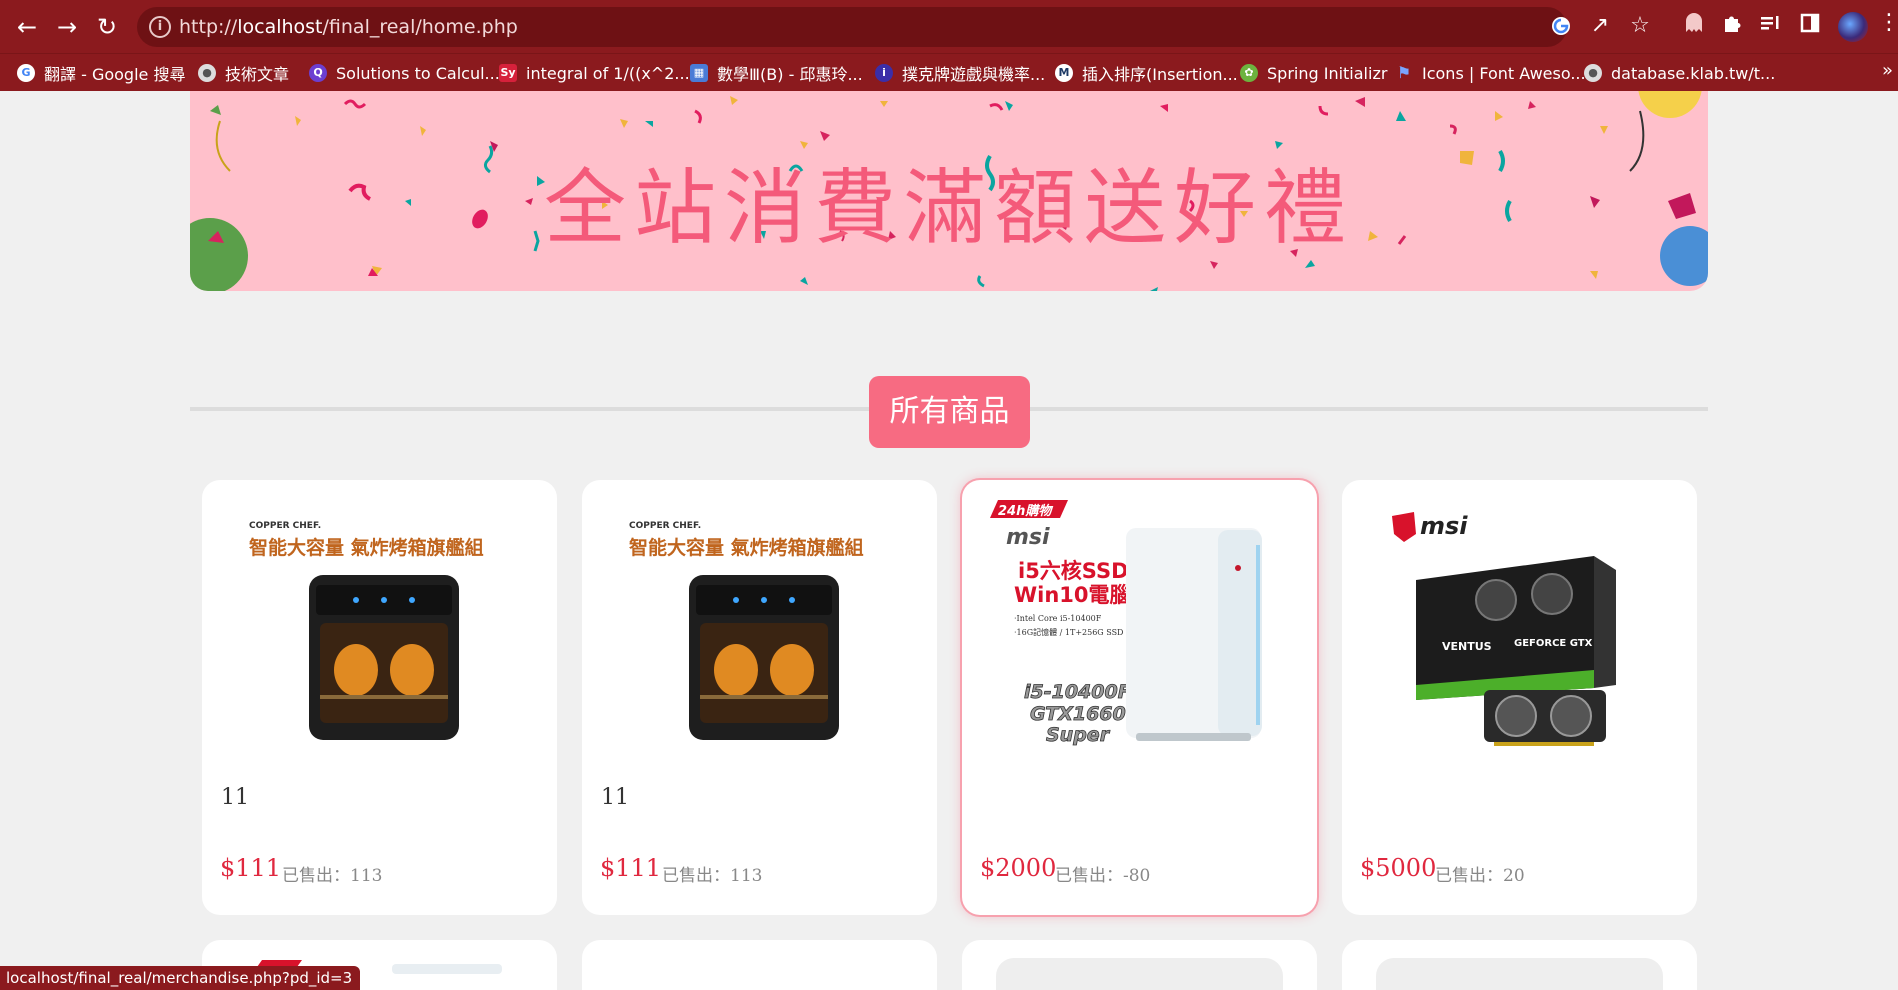 This screenshot has height=990, width=1898. What do you see at coordinates (1025, 511) in the screenshot?
I see `product-image-badge: 24h購物` at bounding box center [1025, 511].